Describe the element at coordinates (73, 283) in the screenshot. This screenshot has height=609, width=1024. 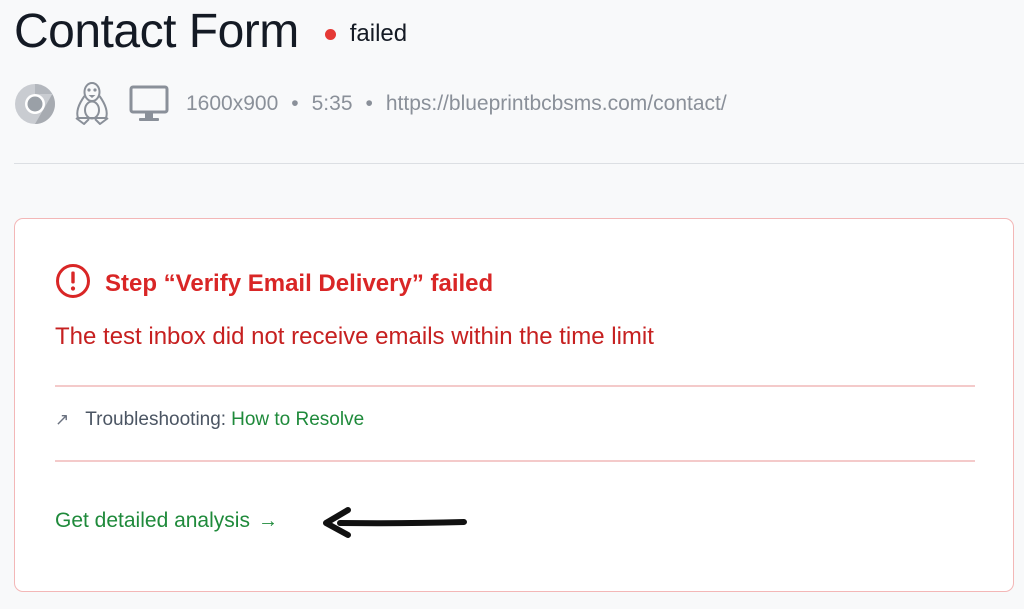
I see `error-circle-icon` at that location.